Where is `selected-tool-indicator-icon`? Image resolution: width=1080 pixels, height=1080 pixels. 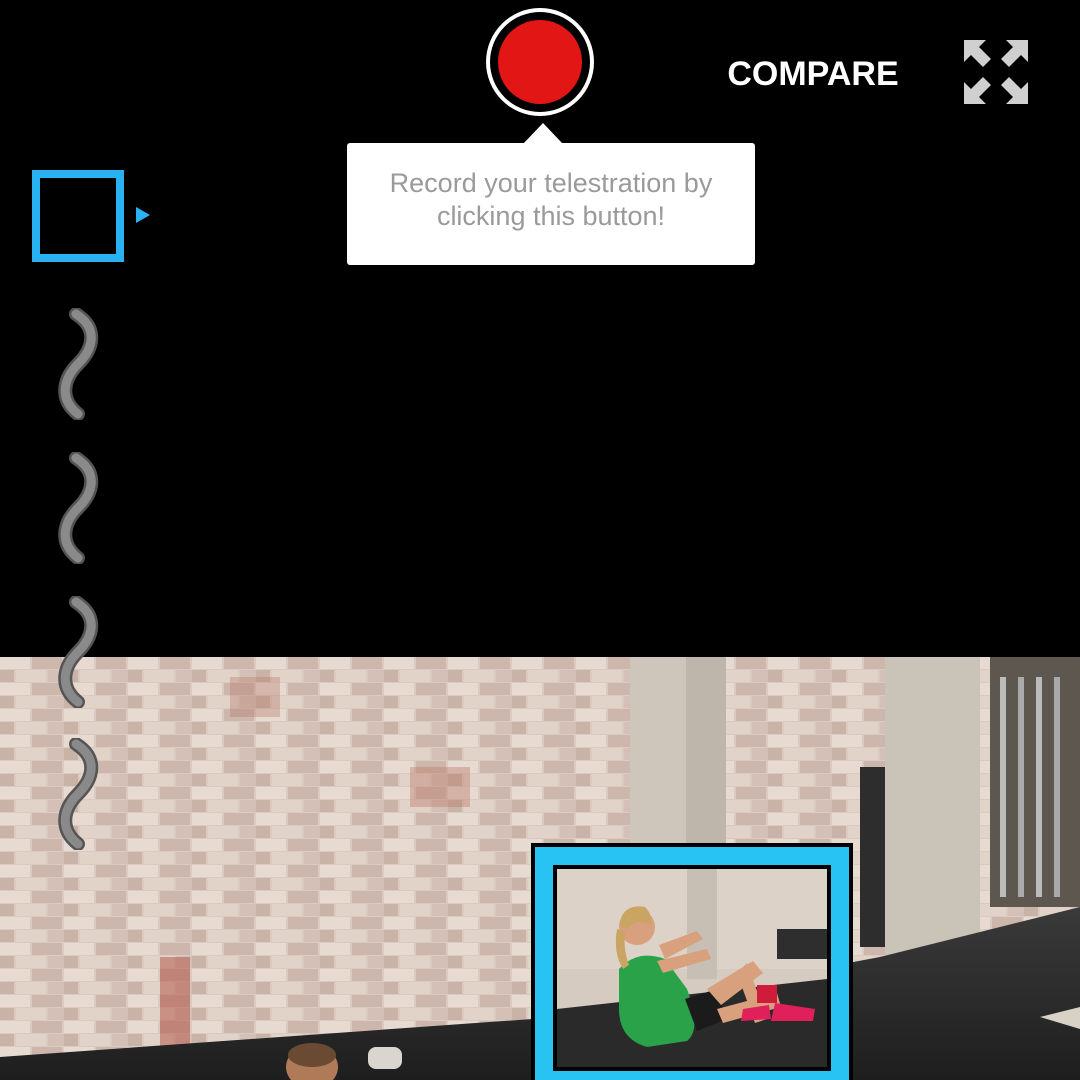
selected-tool-indicator-icon is located at coordinates (143, 215).